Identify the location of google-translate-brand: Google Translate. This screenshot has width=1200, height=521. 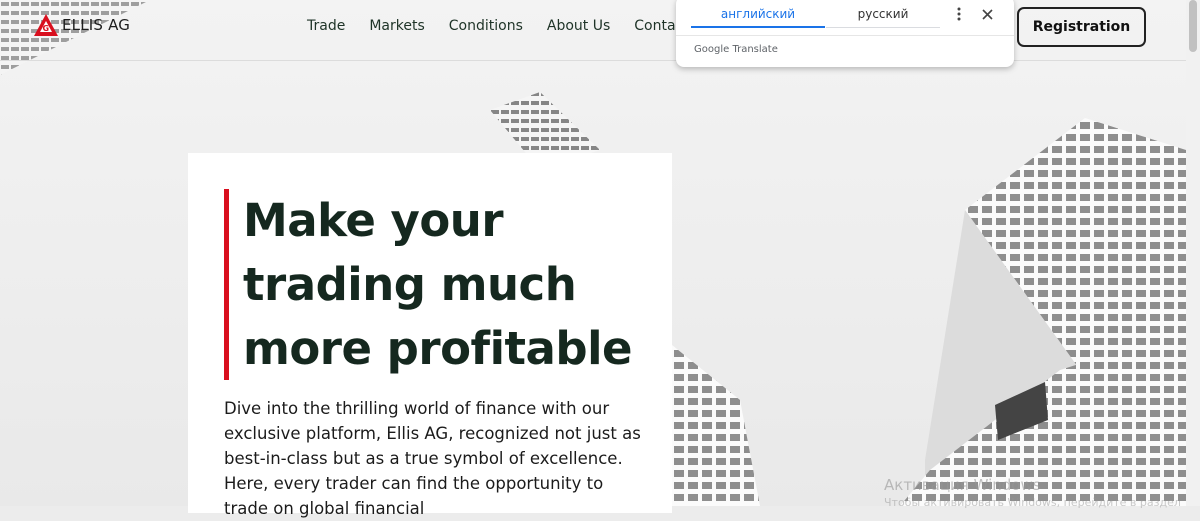
(736, 49).